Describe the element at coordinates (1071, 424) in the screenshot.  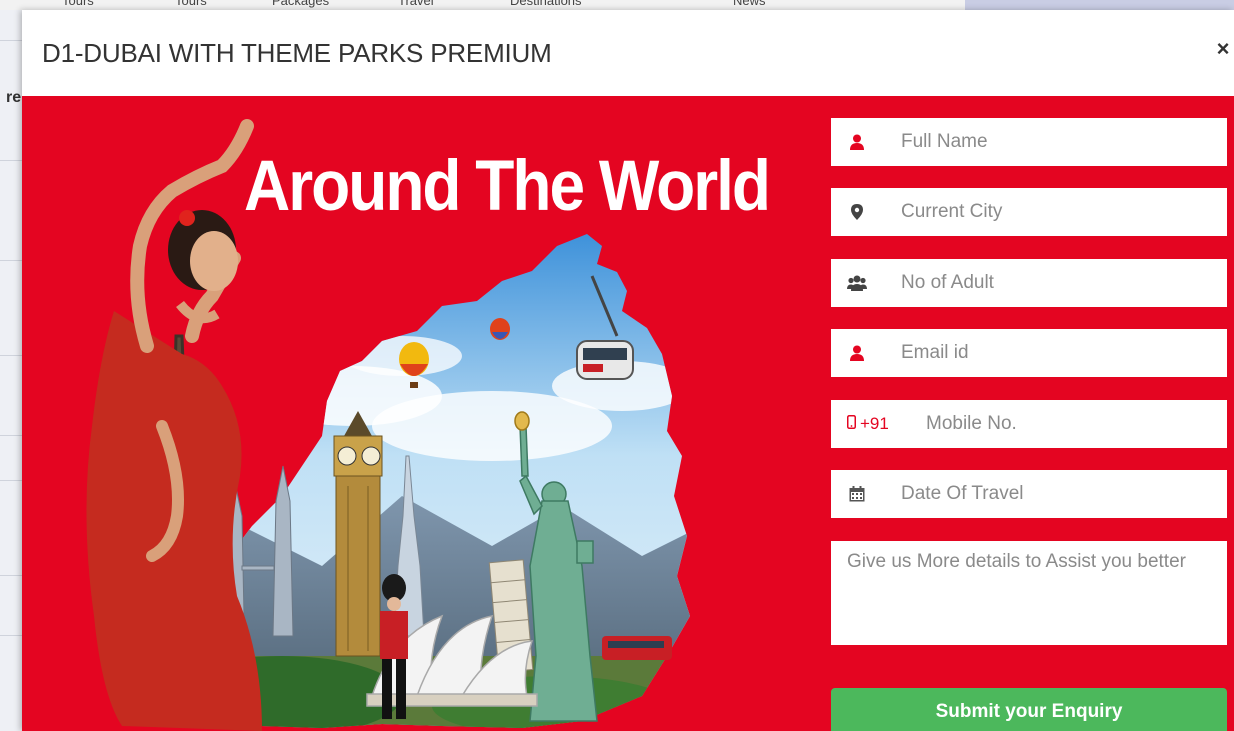
I see `mobile-input` at that location.